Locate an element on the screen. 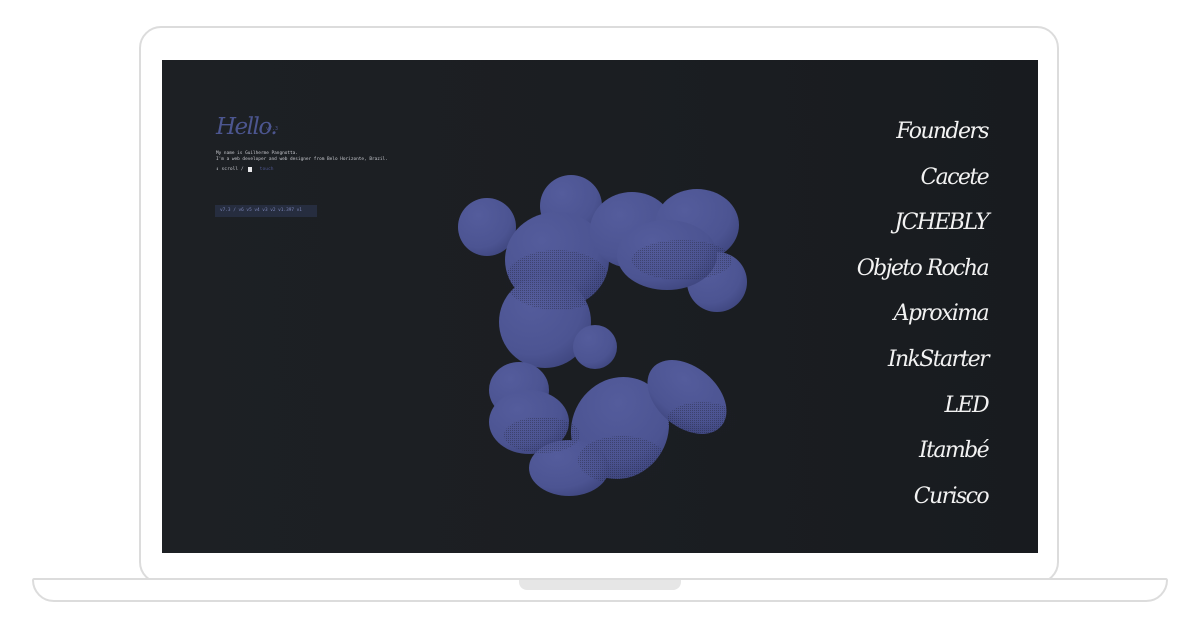  project-link-inkstarter: InkStarter is located at coordinates (923, 367).